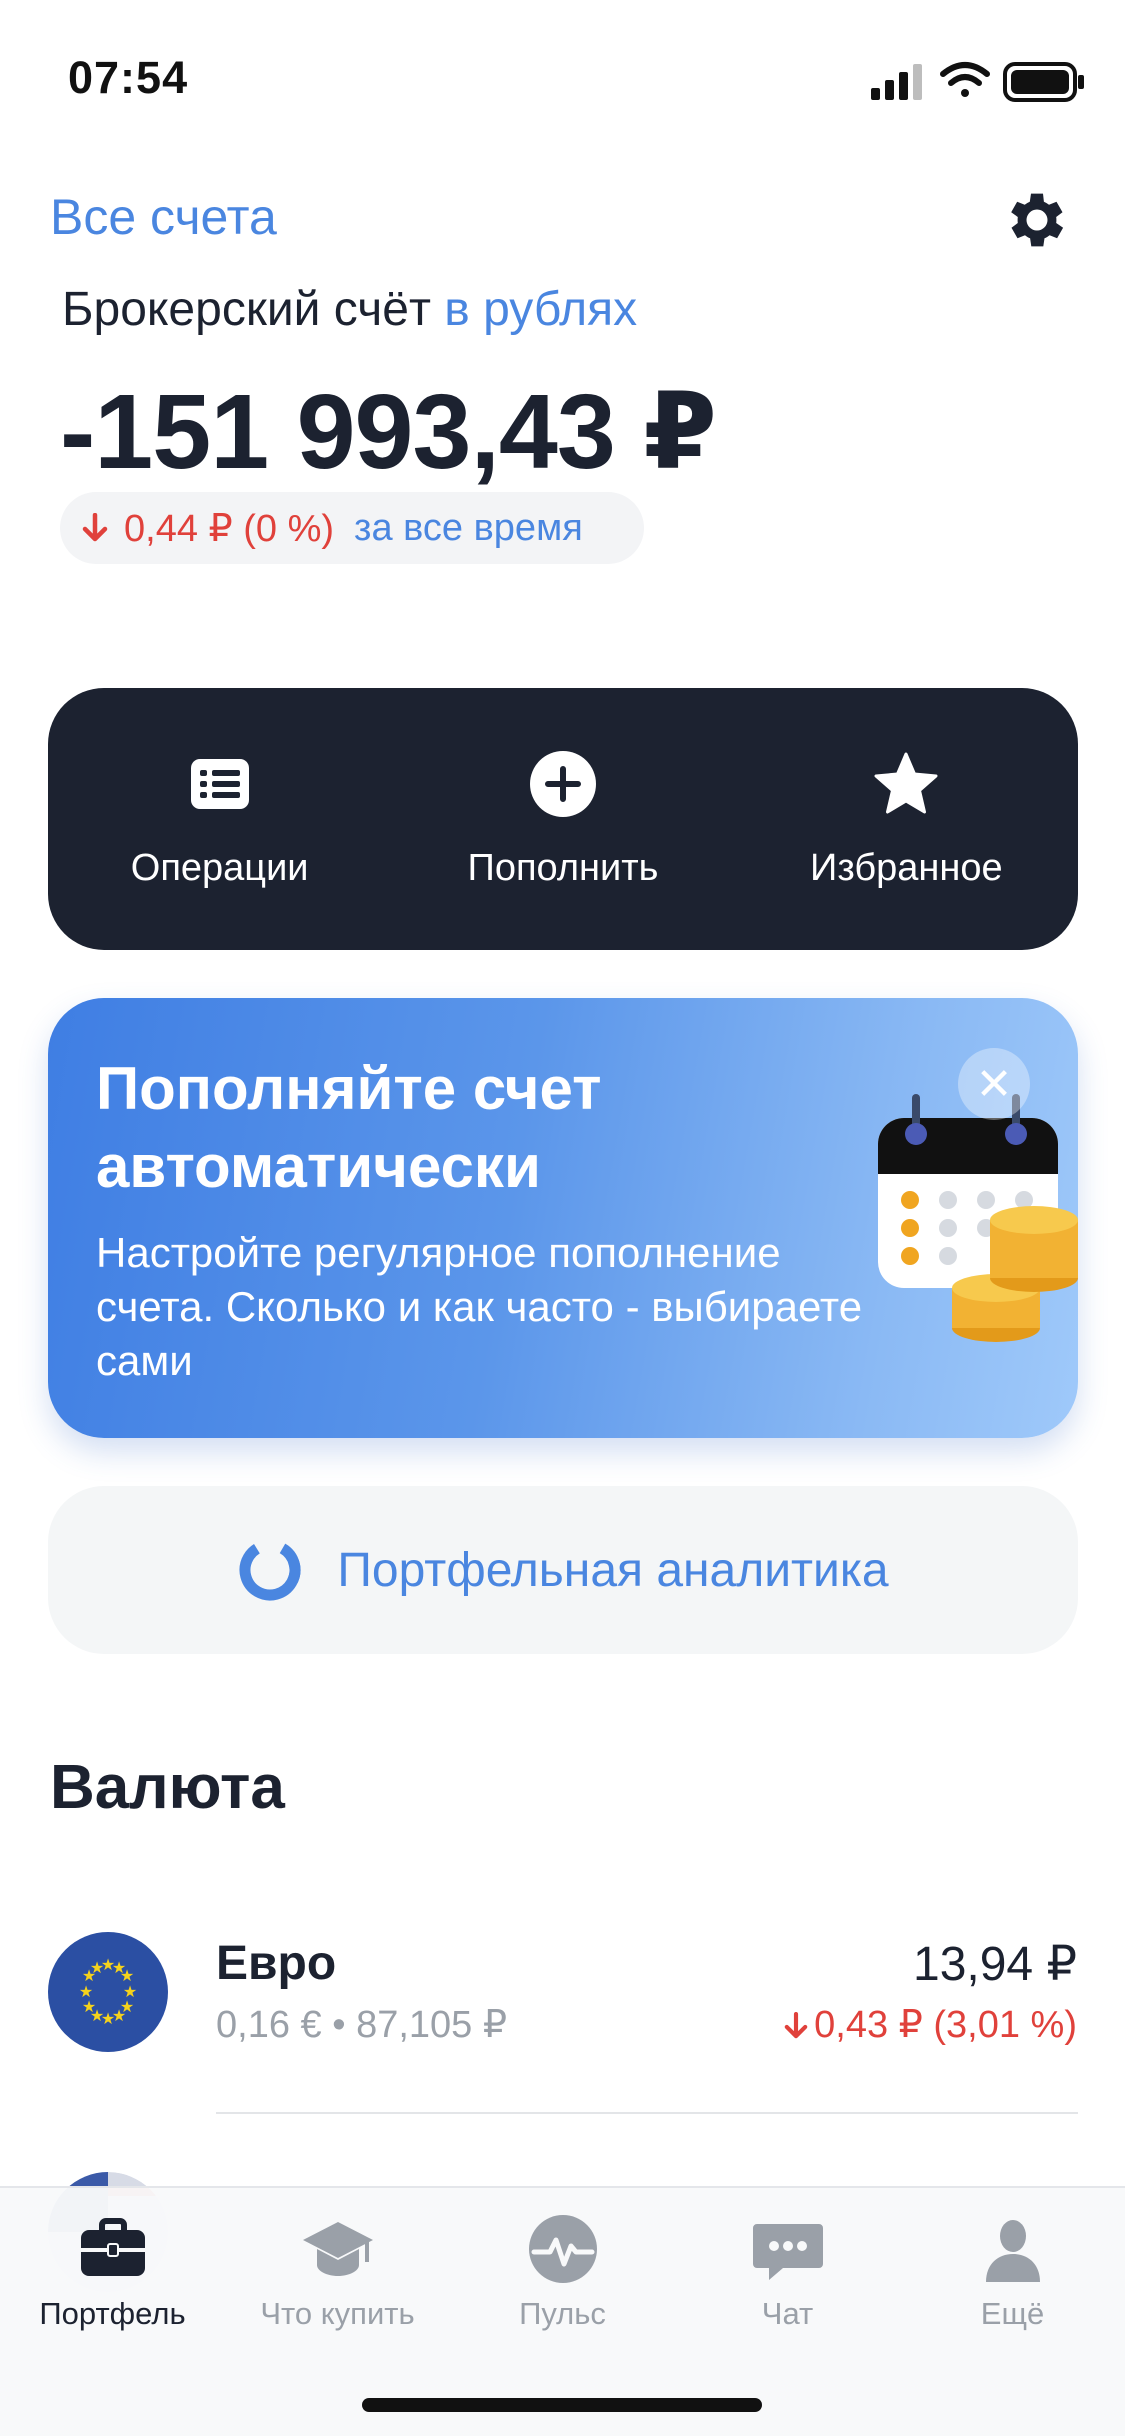 This screenshot has width=1125, height=2436. I want to click on tab-more: Ещё, so click(1012, 2272).